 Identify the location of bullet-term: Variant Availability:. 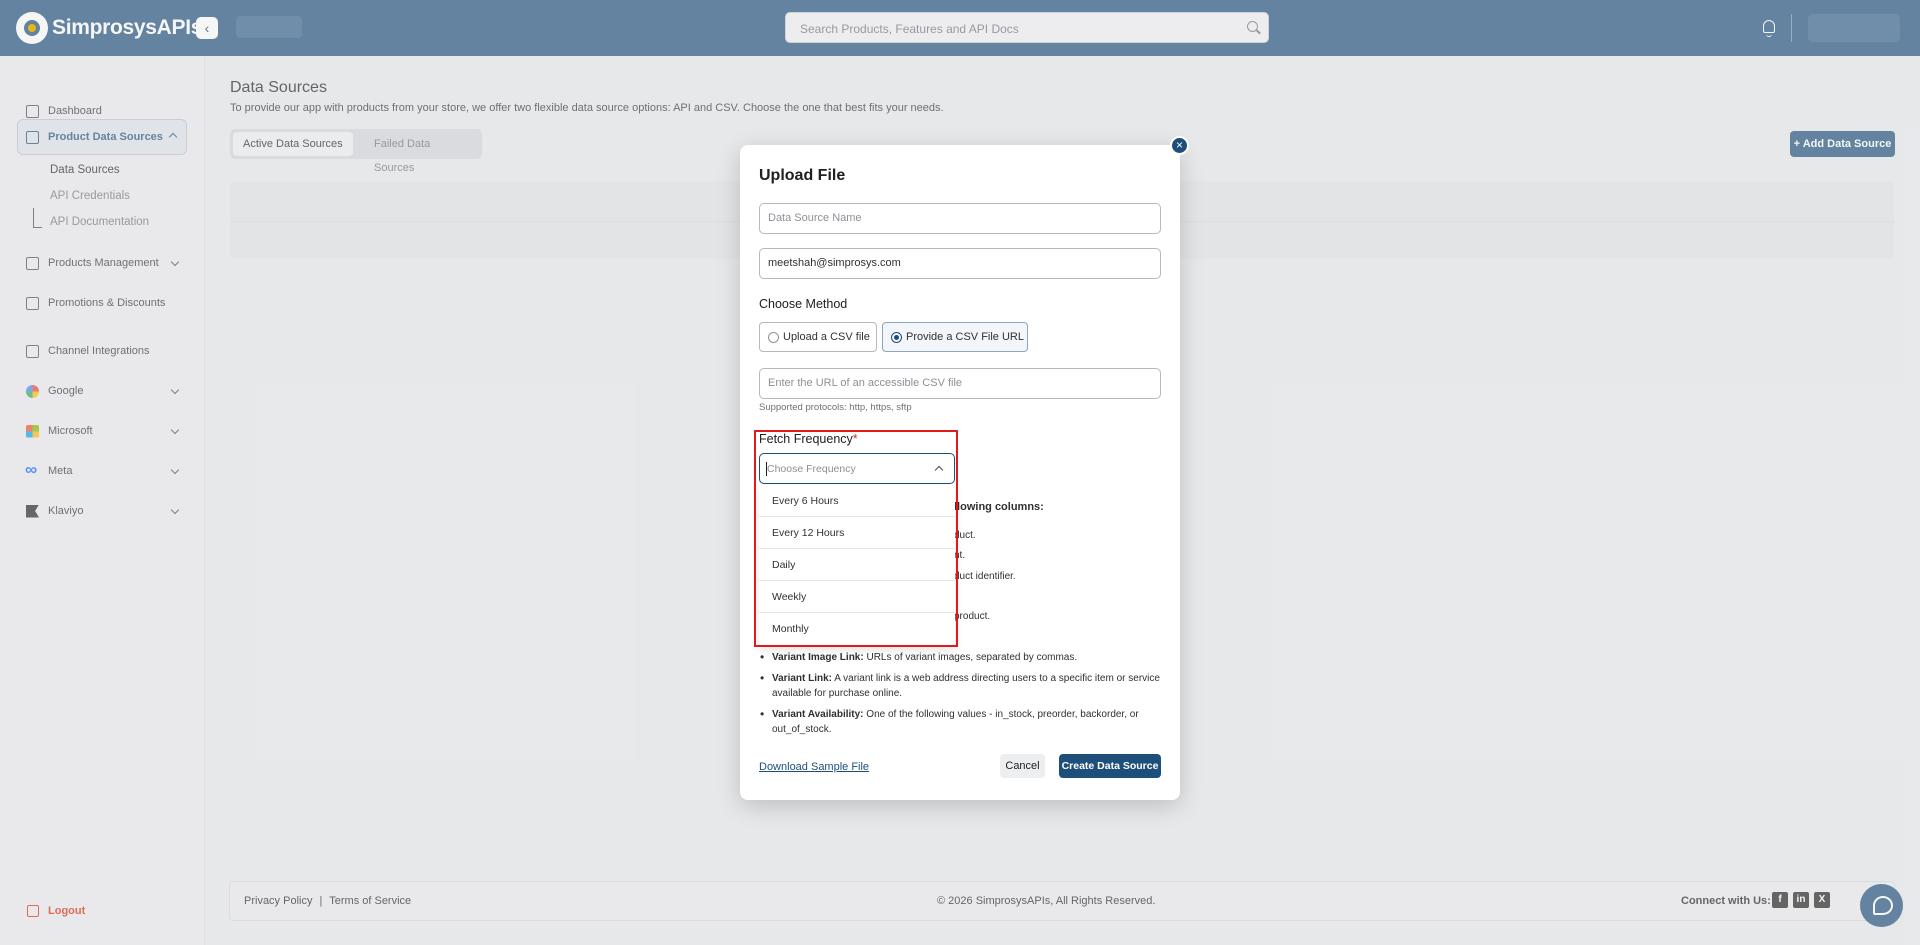
(818, 714).